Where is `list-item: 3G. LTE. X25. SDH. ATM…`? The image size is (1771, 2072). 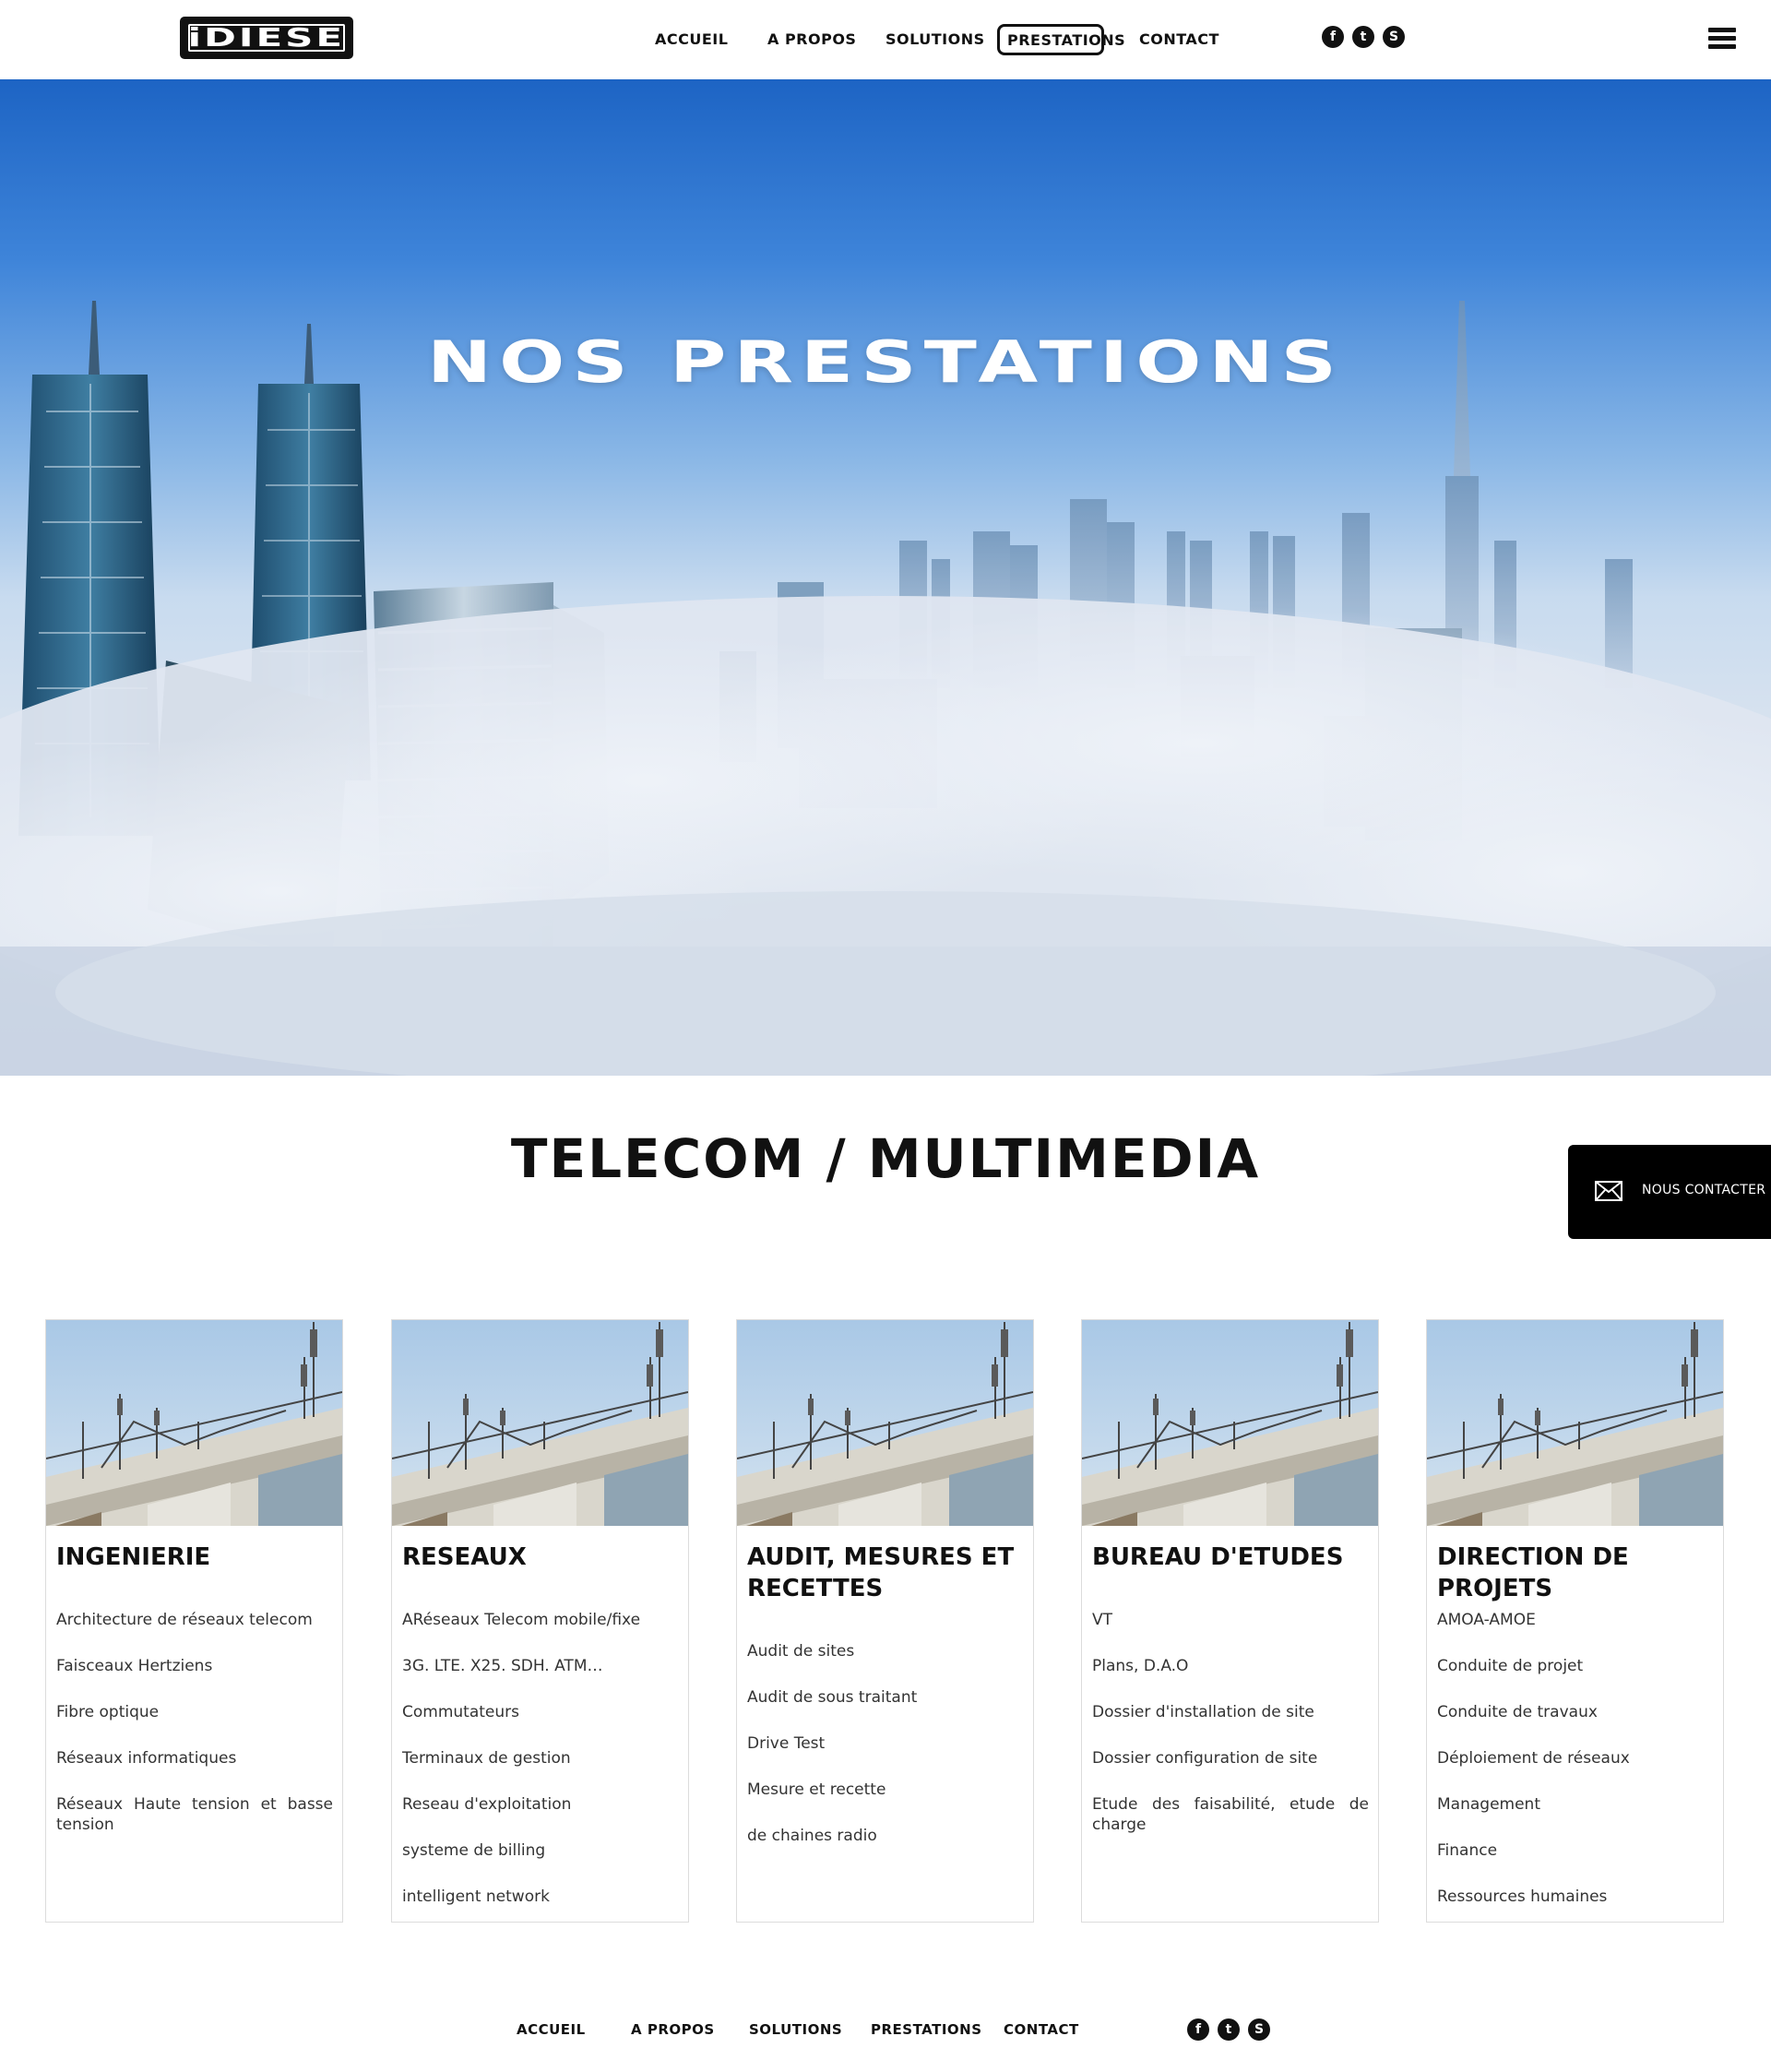
list-item: 3G. LTE. X25. SDH. ATM… is located at coordinates (502, 1666).